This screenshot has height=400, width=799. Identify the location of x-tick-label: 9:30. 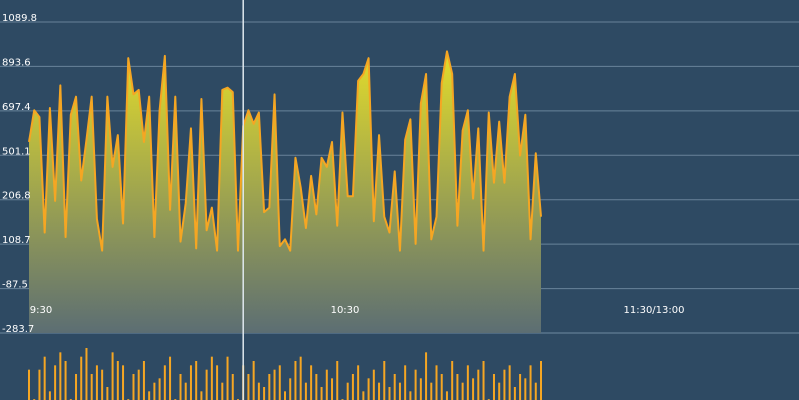
(41, 310).